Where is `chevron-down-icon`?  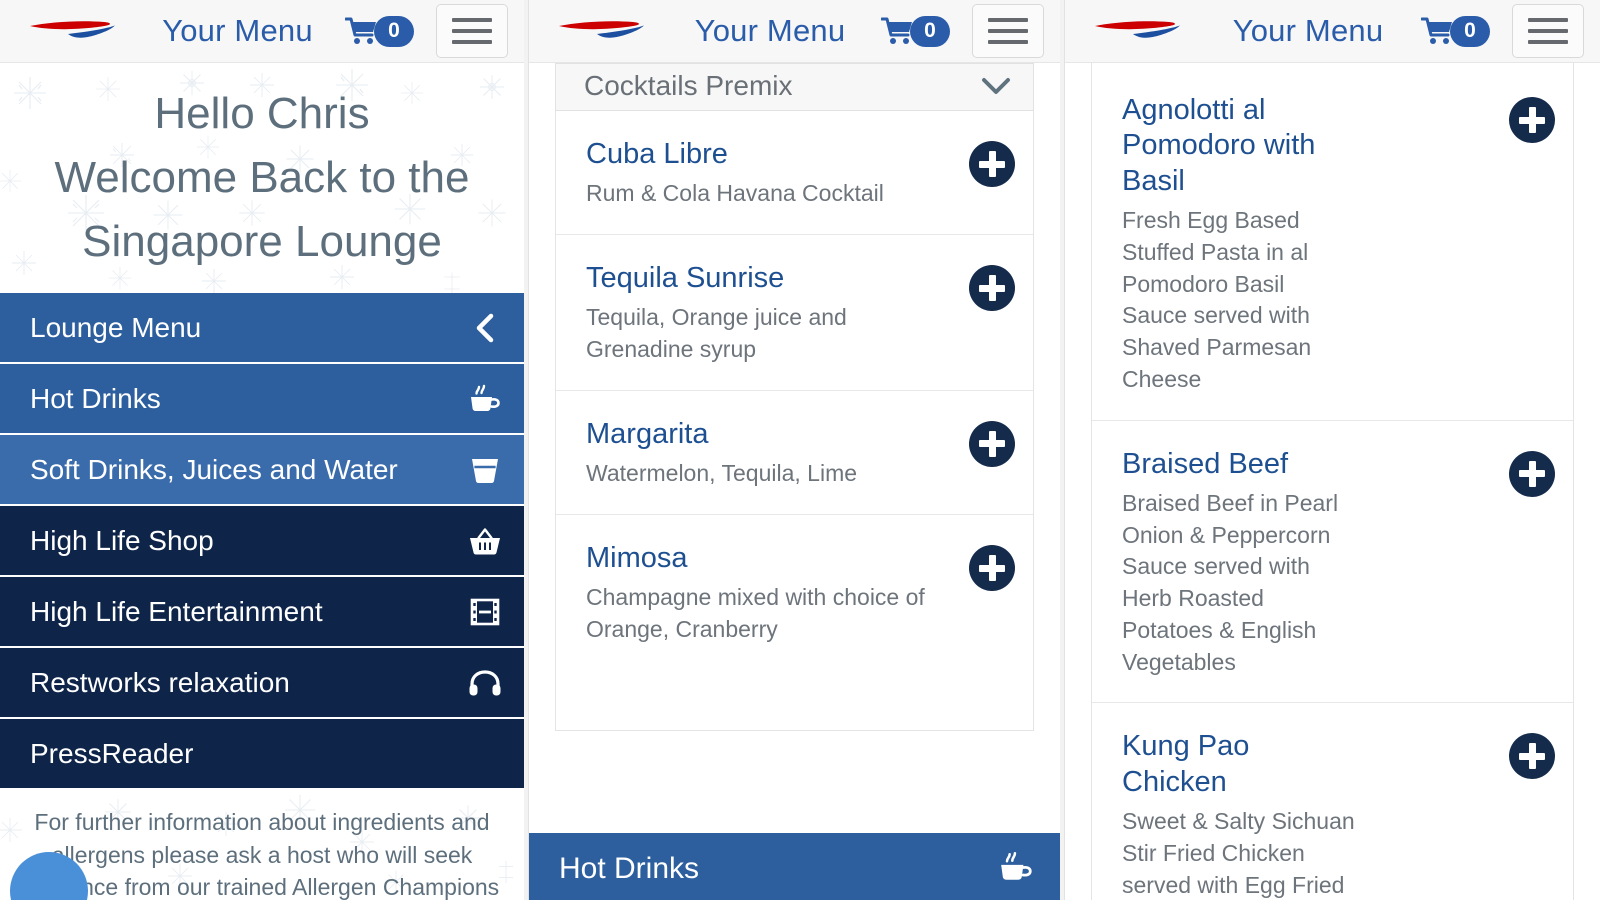 chevron-down-icon is located at coordinates (996, 86).